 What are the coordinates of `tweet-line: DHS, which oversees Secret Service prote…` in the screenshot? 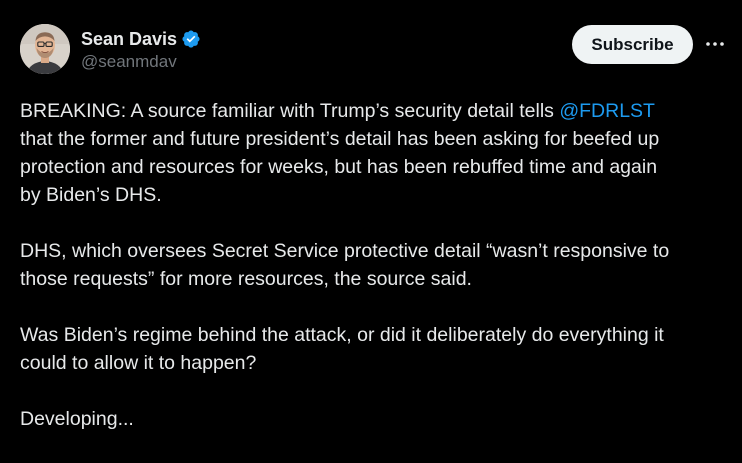 It's located at (345, 251).